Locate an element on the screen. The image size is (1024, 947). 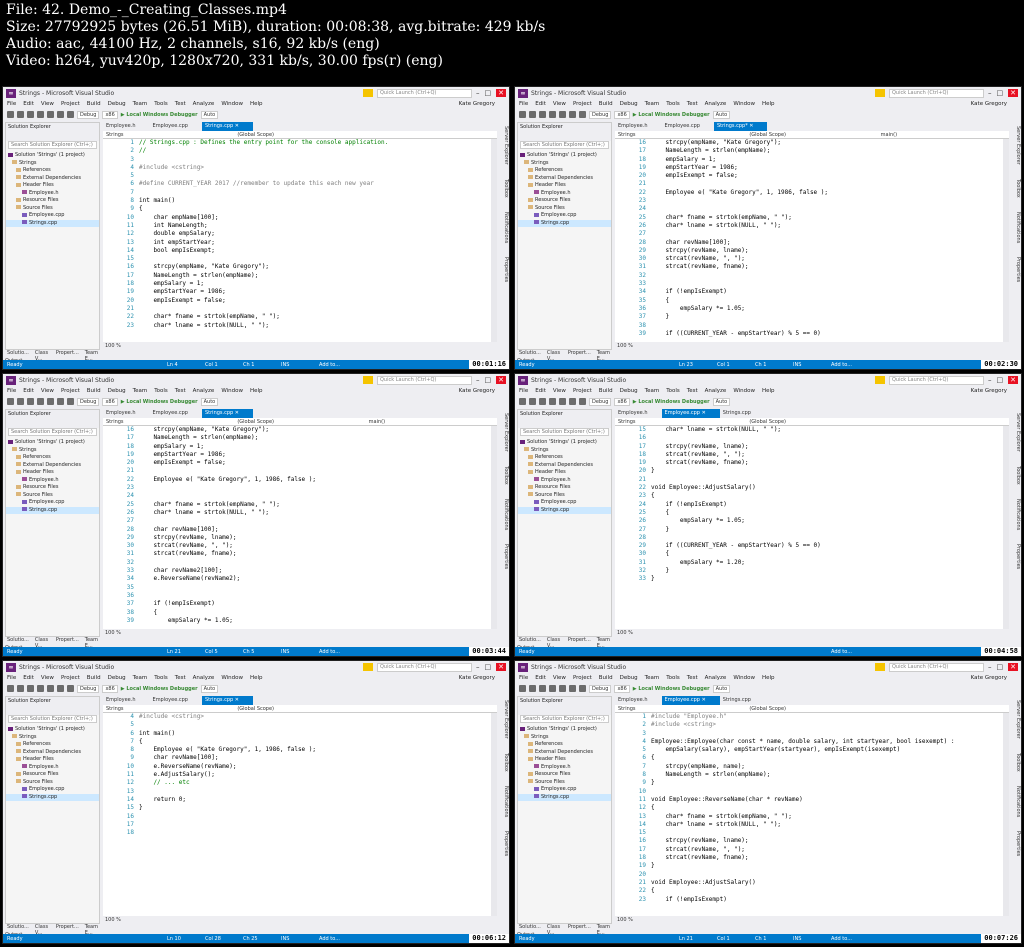
nav-scope-select: (Global Scope) is located at coordinates (811, 421).